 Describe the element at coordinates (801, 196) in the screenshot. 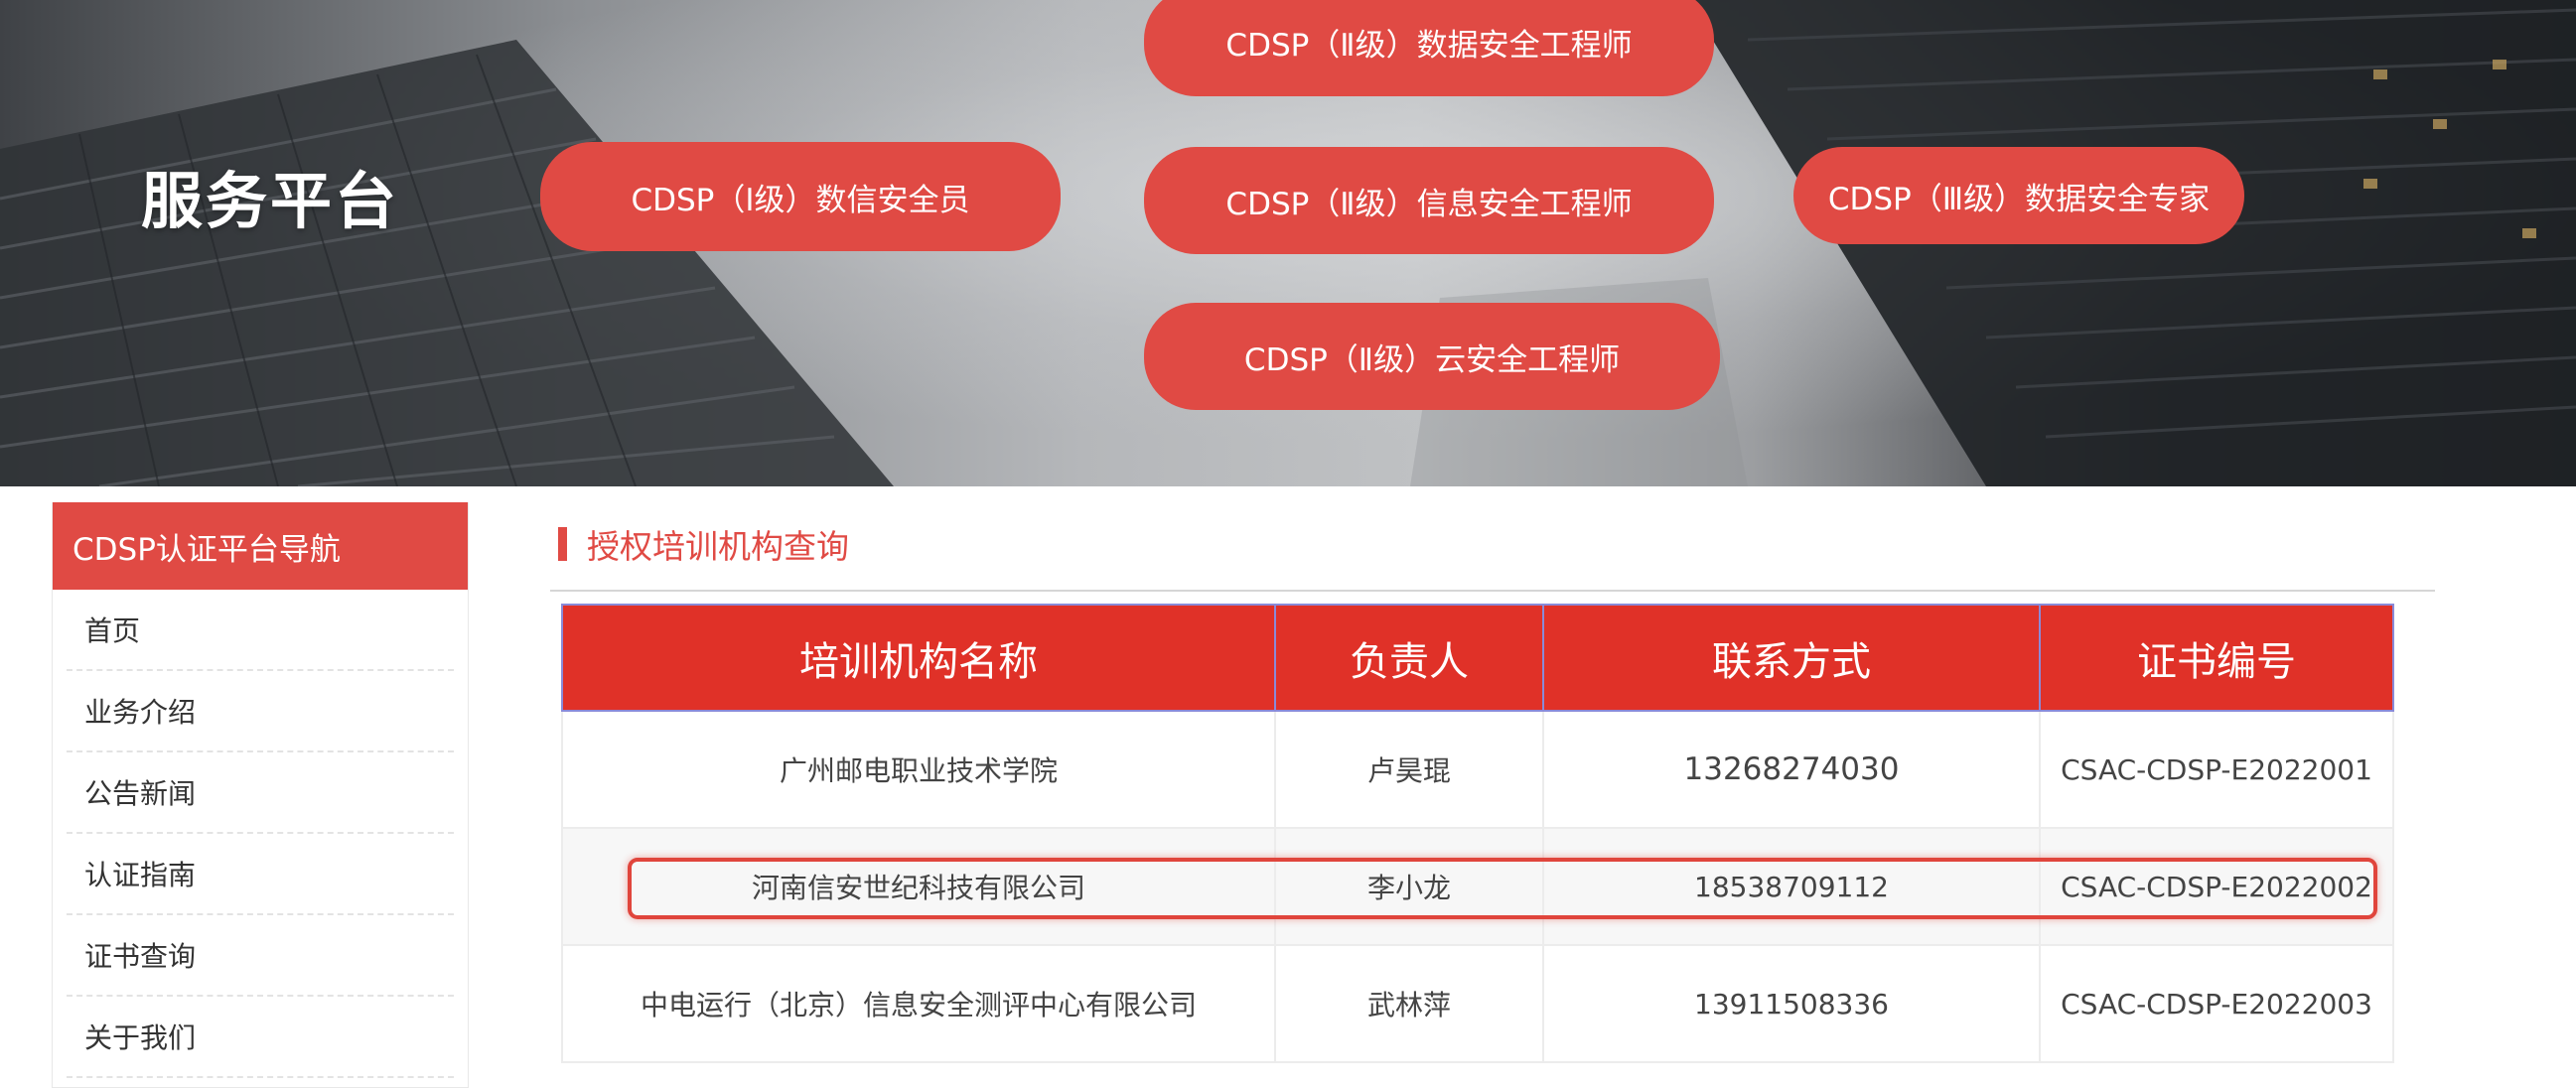

I see `cdsp-level1-button: CDSP（Ⅰ级）数信安全员` at that location.